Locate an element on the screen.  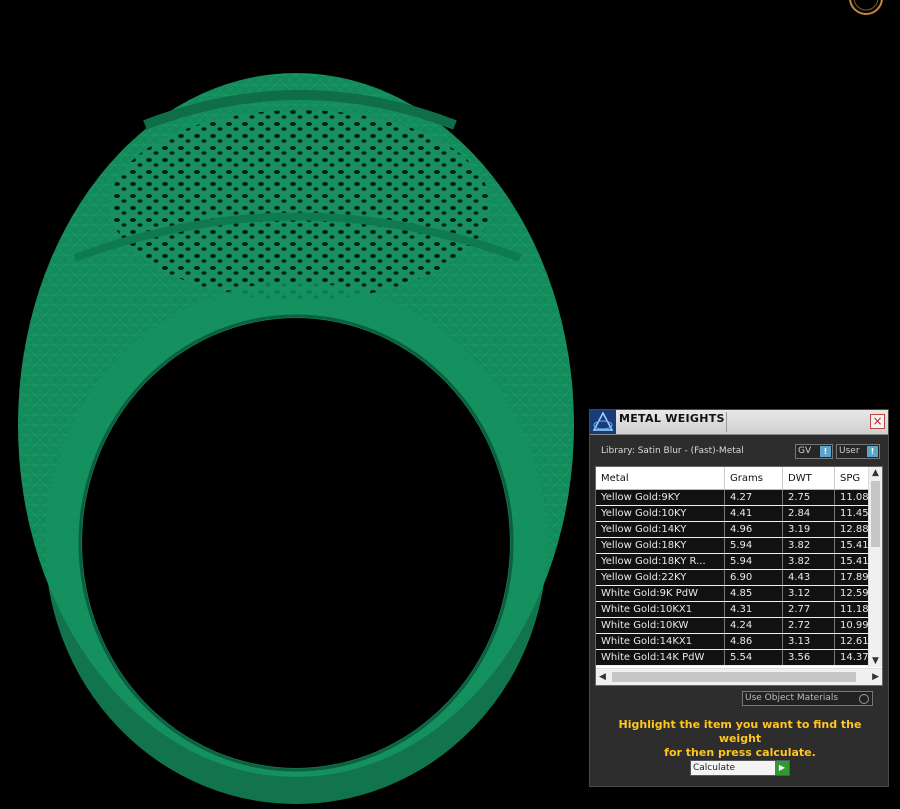
table-header-row: Metal Grams DWT SPG is located at coordinates (738, 478).